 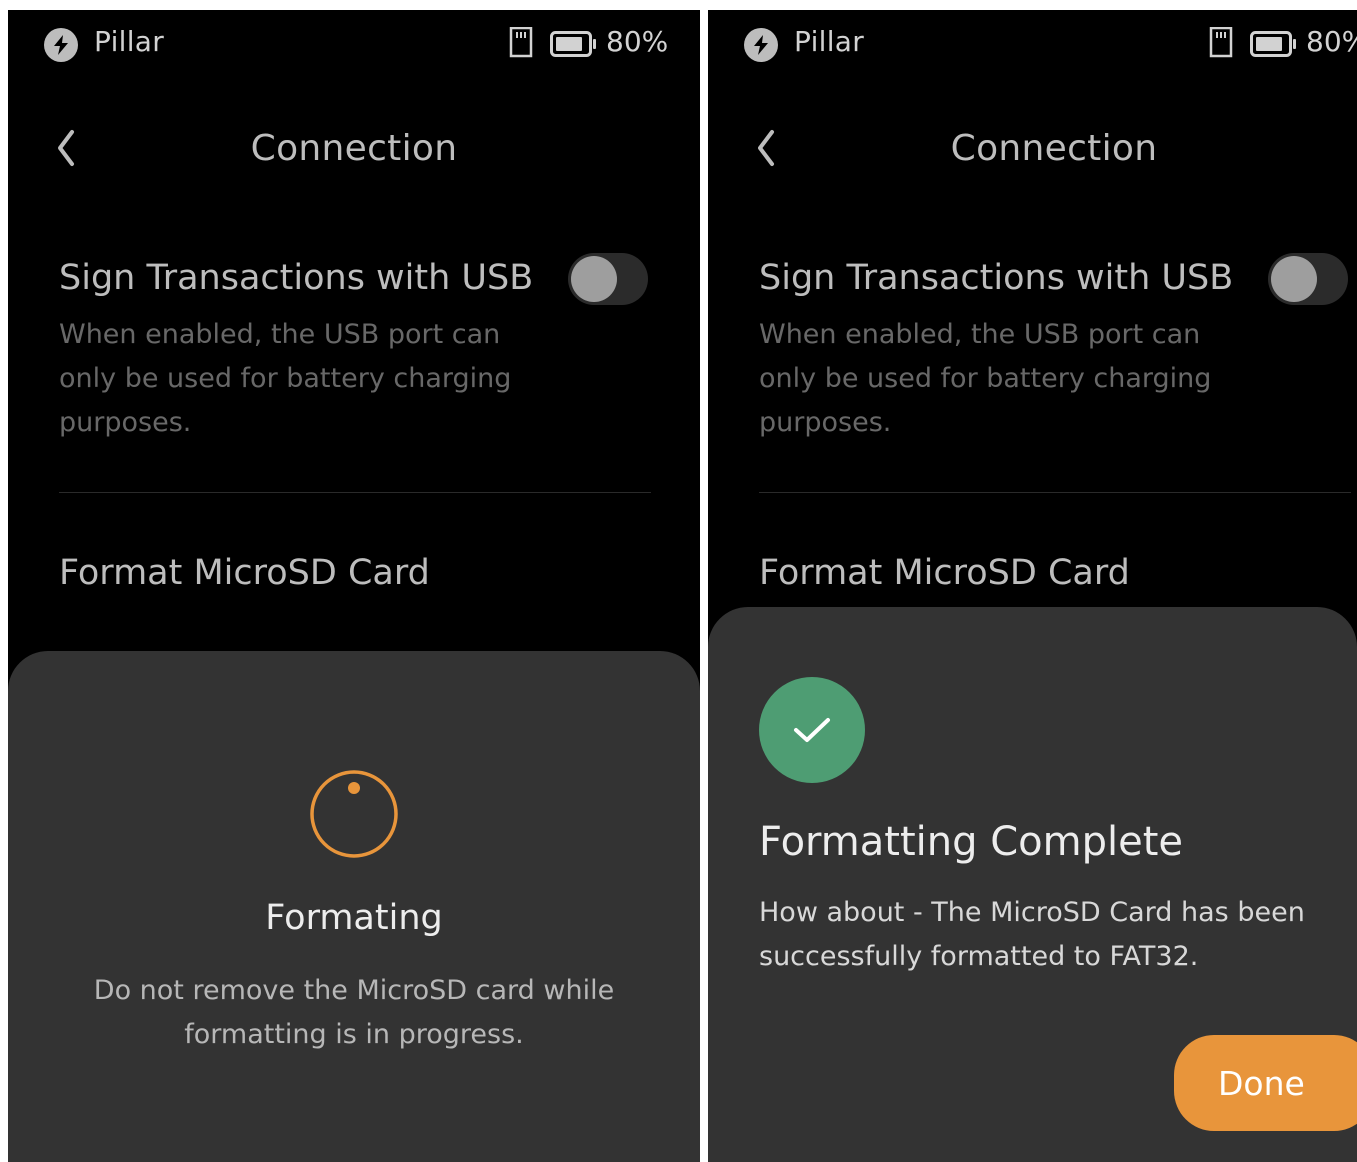 I want to click on sheet-title: Formating, so click(x=354, y=918).